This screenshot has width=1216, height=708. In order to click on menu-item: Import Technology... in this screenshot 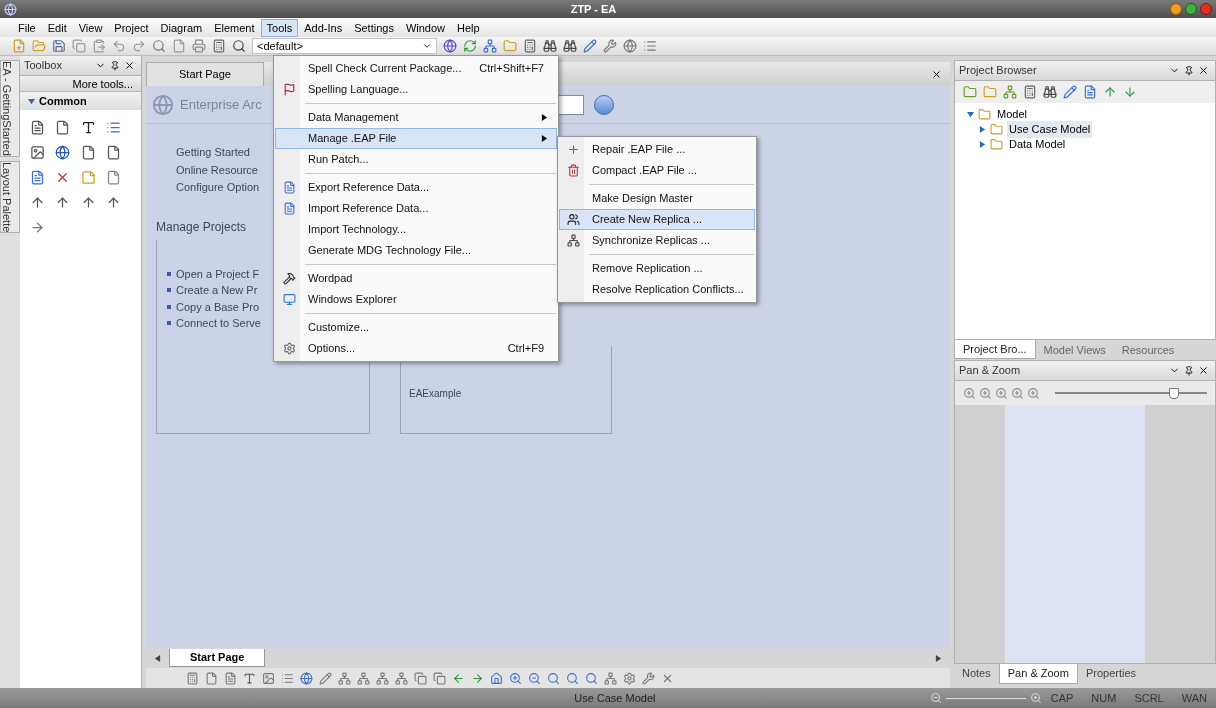, I will do `click(416, 229)`.